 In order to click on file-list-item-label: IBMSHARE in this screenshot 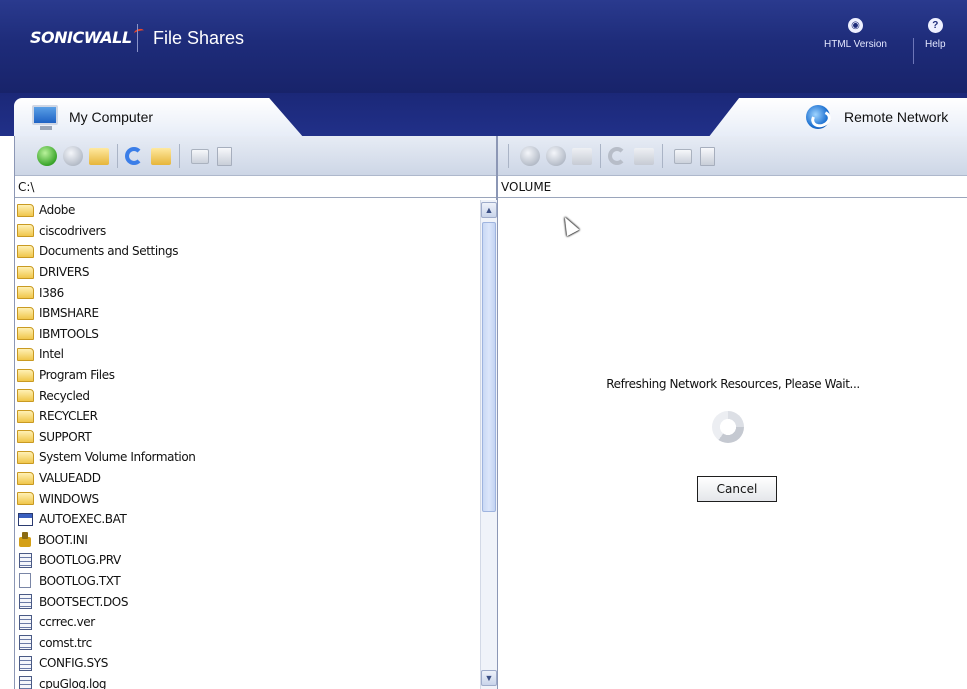, I will do `click(69, 313)`.